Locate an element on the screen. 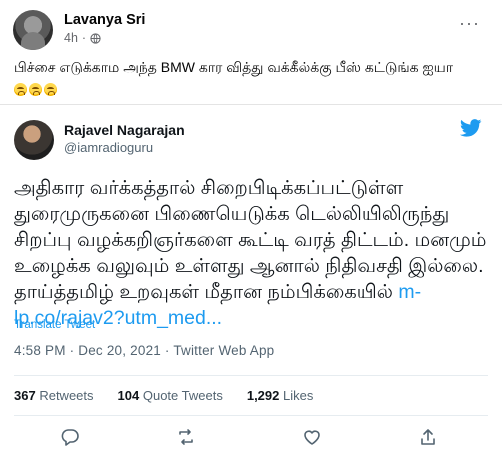  tweet-author-handle: @iamradioguru is located at coordinates (109, 147).